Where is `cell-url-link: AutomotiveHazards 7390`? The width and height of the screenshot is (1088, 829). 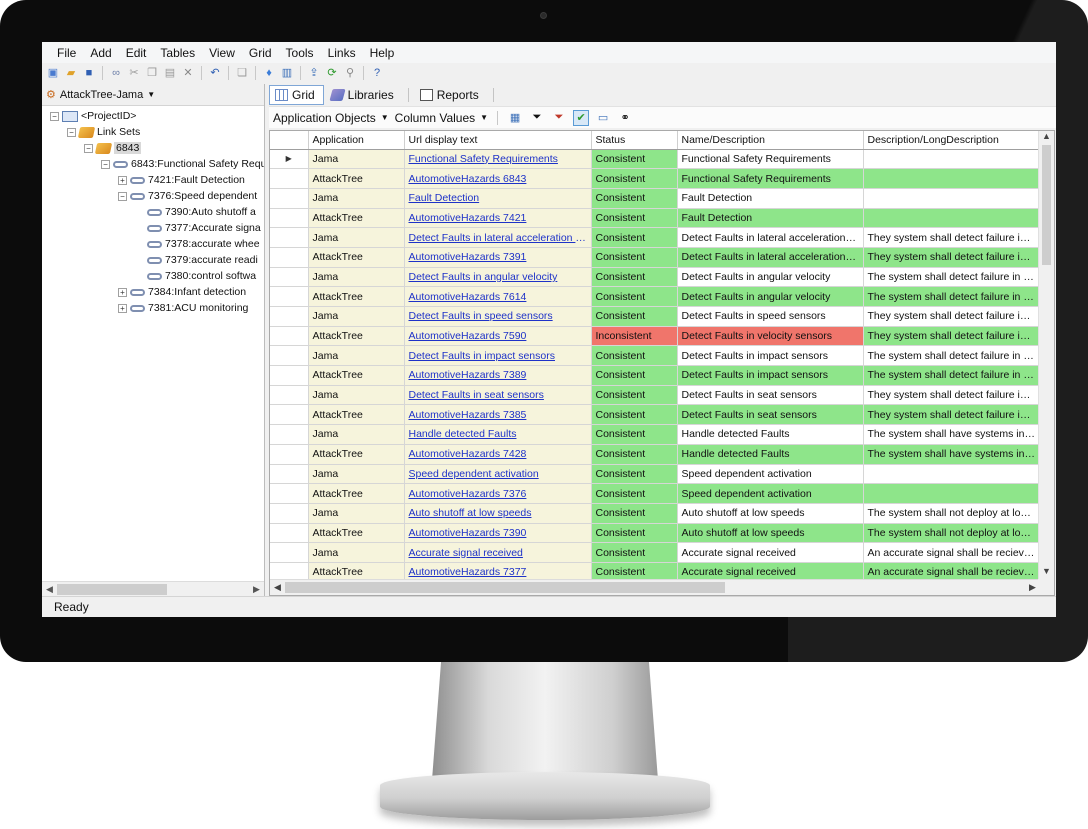
cell-url-link: AutomotiveHazards 7390 is located at coordinates (498, 533).